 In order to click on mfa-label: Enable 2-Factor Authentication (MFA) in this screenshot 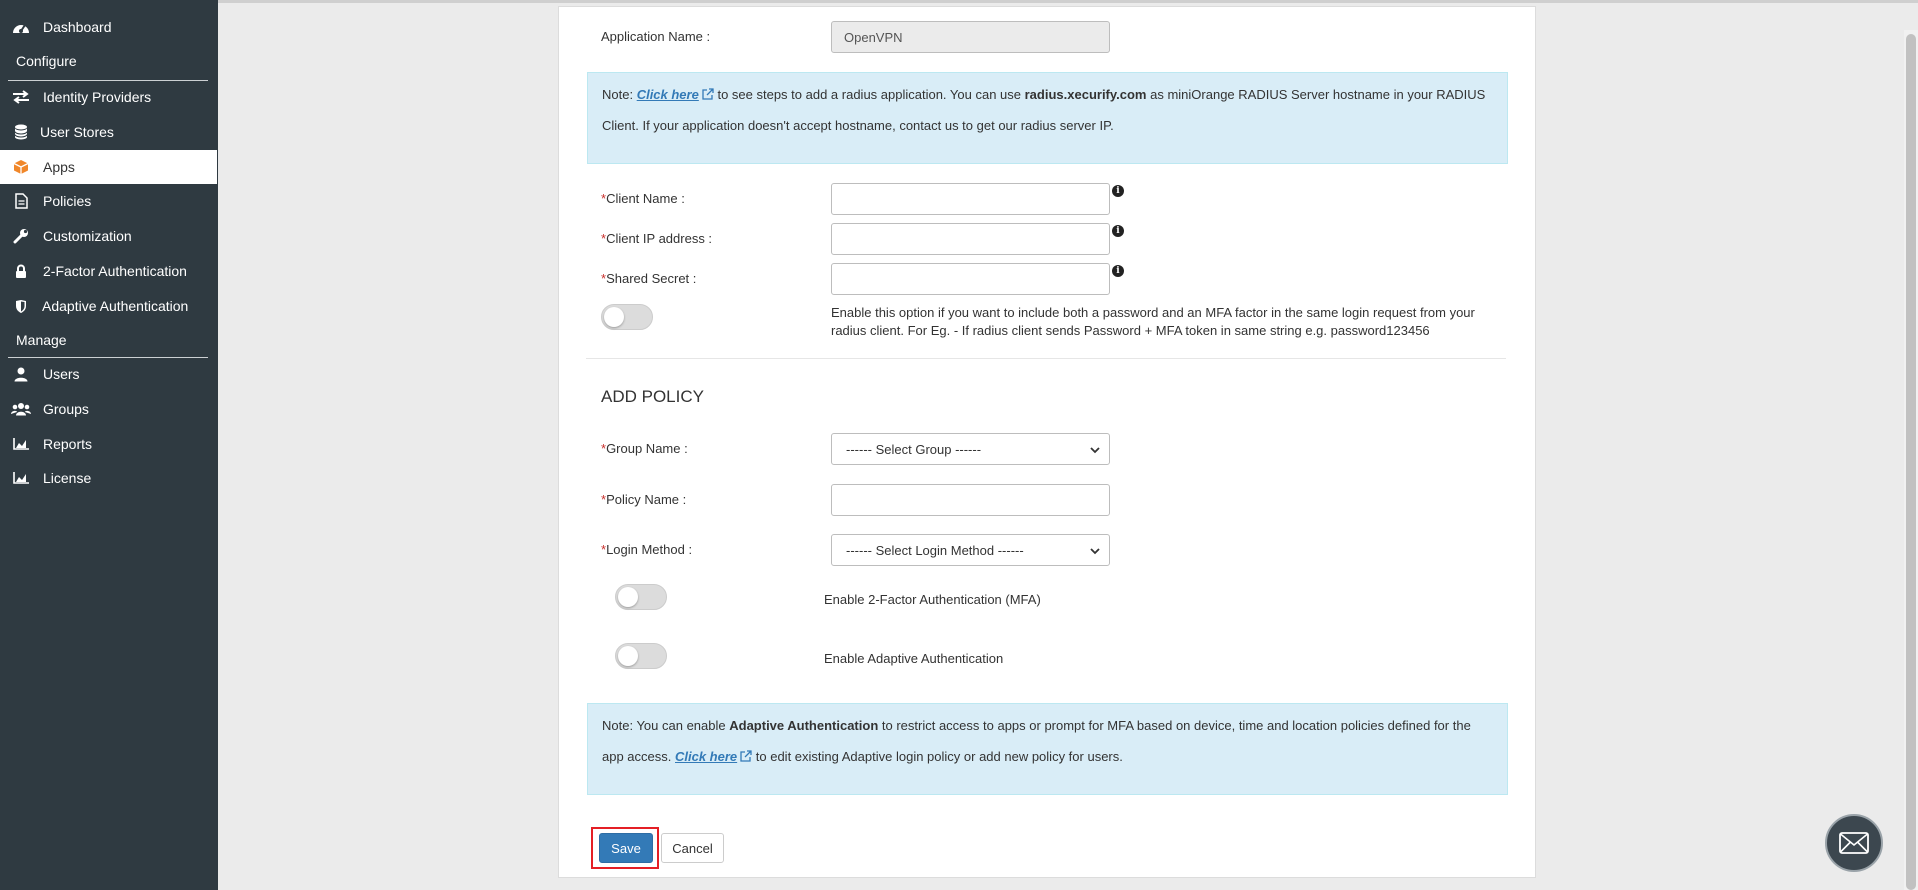, I will do `click(932, 599)`.